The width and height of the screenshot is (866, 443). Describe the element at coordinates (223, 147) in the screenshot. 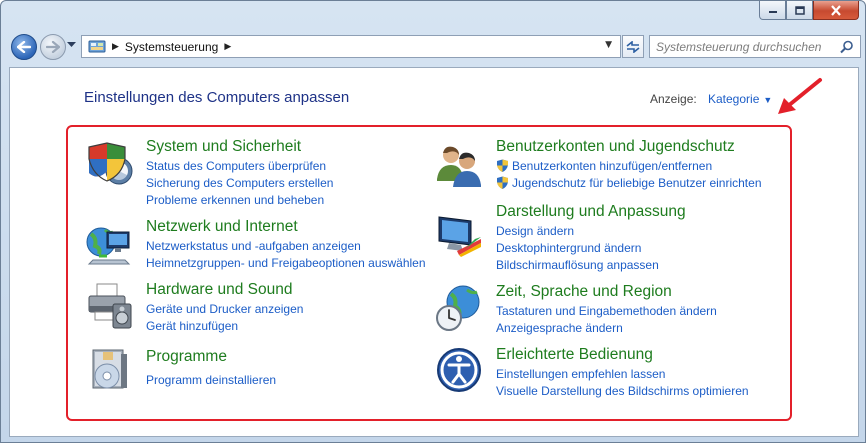

I see `category-title-system-security: System und Sicherheit` at that location.